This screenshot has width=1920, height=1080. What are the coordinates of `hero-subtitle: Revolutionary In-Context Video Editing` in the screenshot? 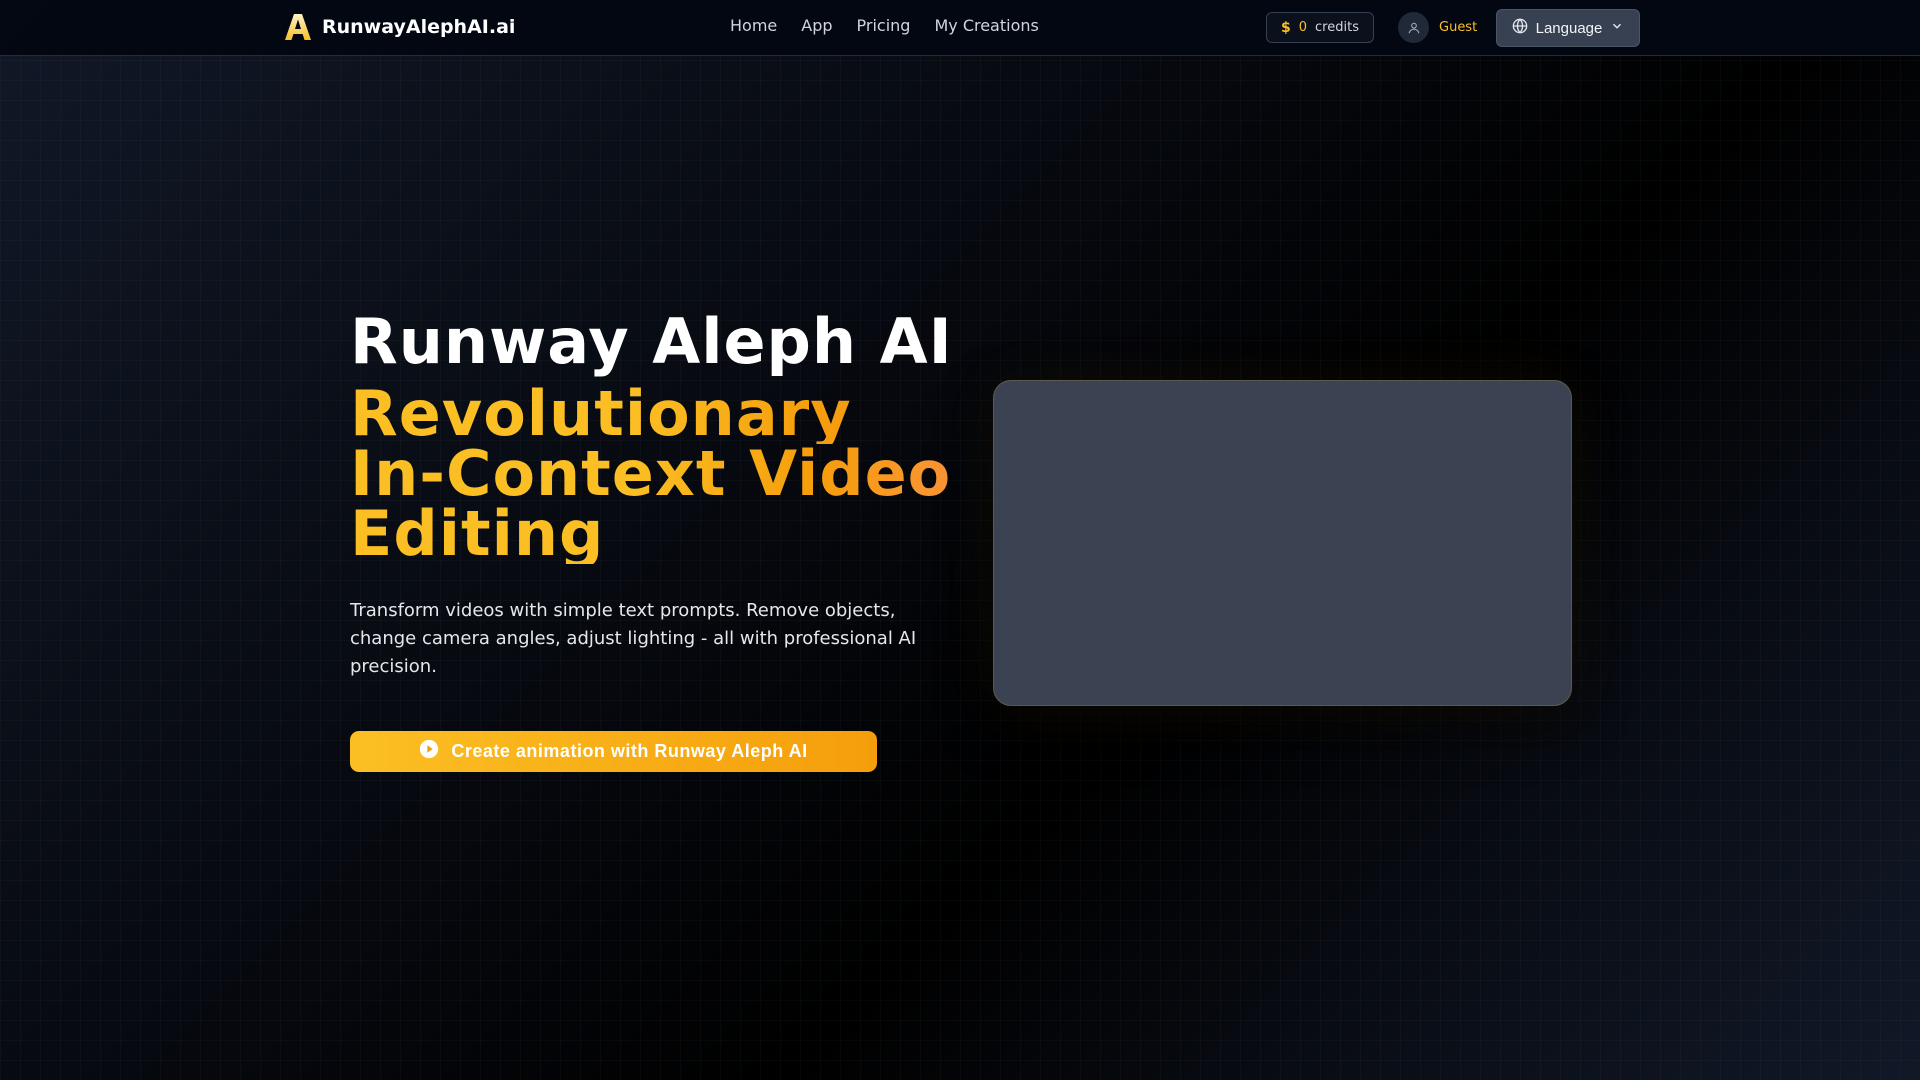 It's located at (660, 474).